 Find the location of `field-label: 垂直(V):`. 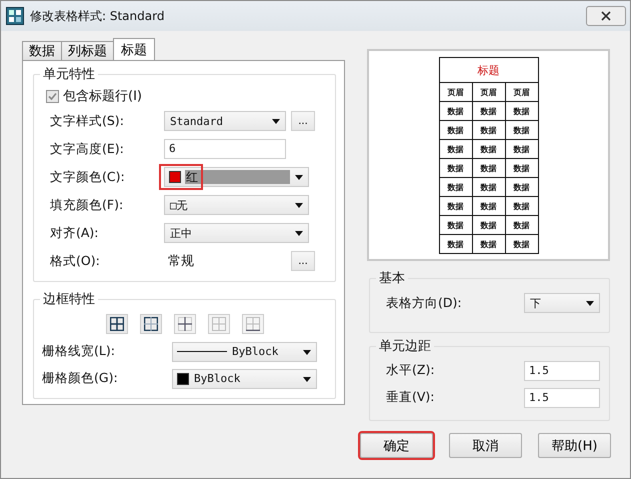

field-label: 垂直(V): is located at coordinates (410, 397).